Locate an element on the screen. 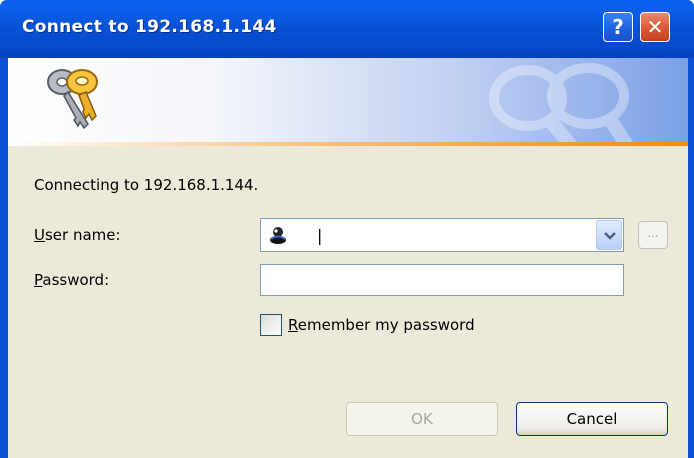  ok-button: OK is located at coordinates (422, 419).